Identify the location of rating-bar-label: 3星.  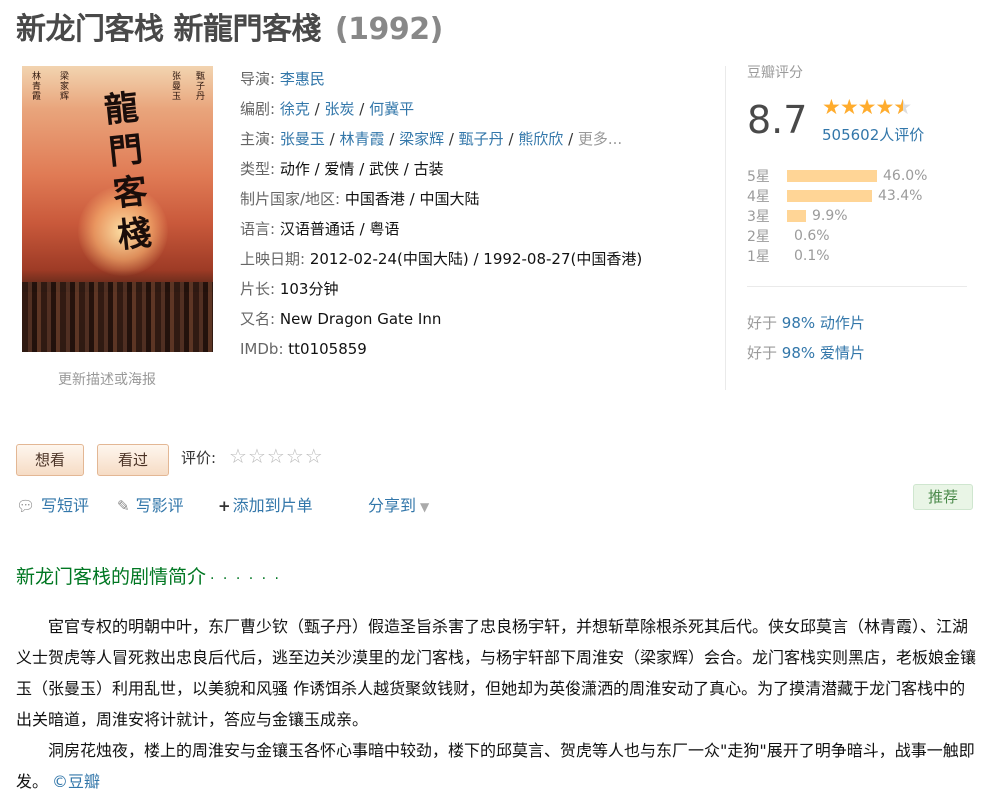
(758, 217).